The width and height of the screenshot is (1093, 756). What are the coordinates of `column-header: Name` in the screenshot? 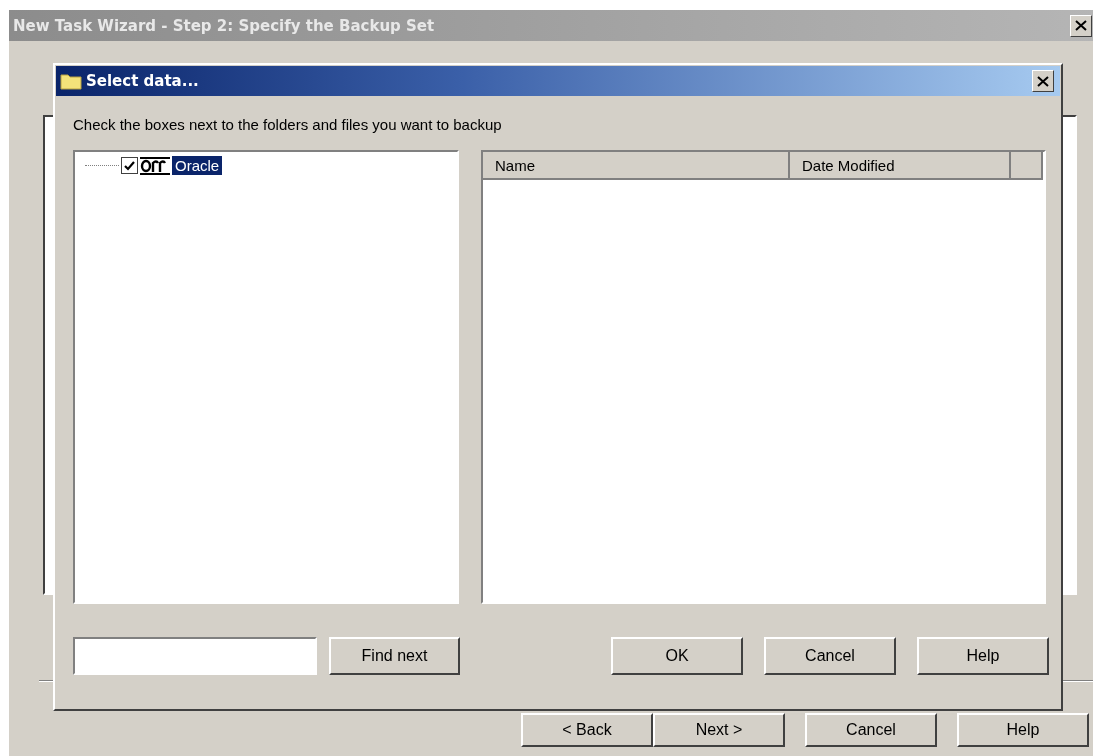 It's located at (636, 166).